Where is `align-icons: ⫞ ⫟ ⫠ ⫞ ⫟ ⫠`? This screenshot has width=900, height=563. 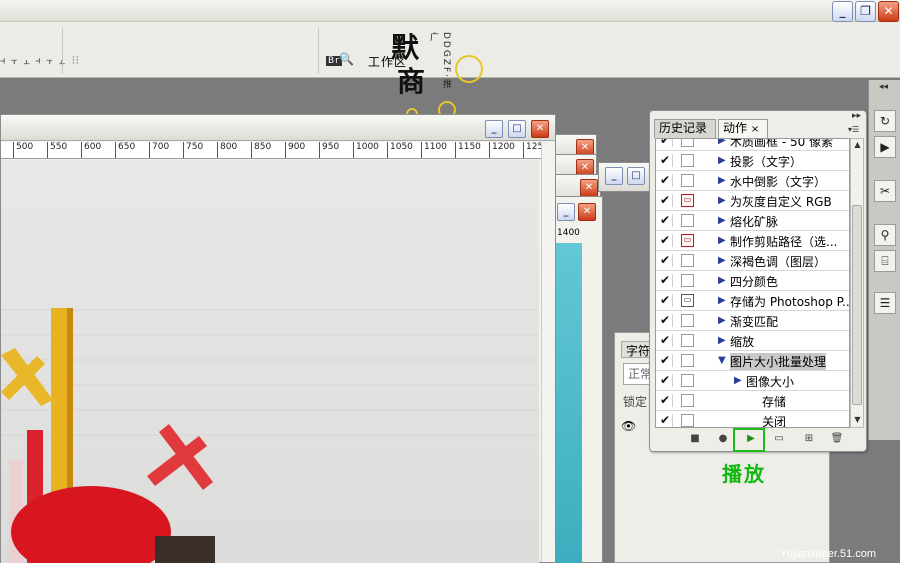 align-icons: ⫞ ⫟ ⫠ ⫞ ⫟ ⫠ is located at coordinates (33, 61).